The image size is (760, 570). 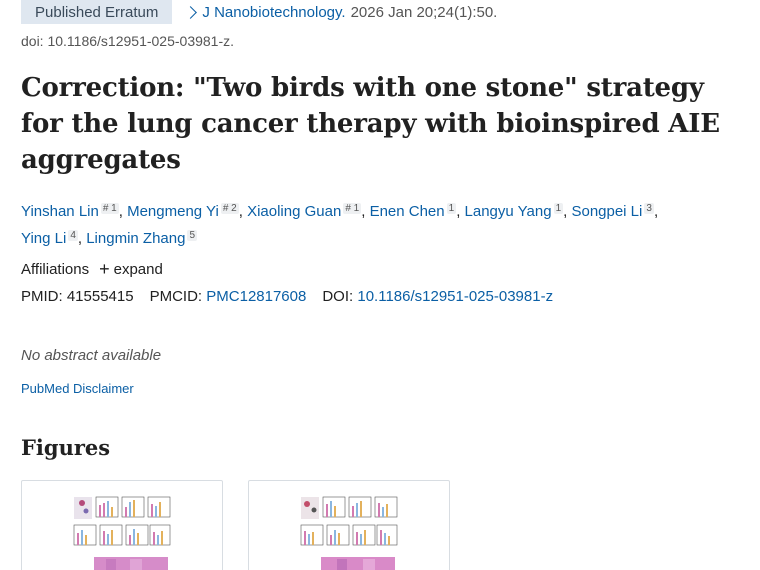 I want to click on author-affiliation-sup: 4, so click(x=73, y=235).